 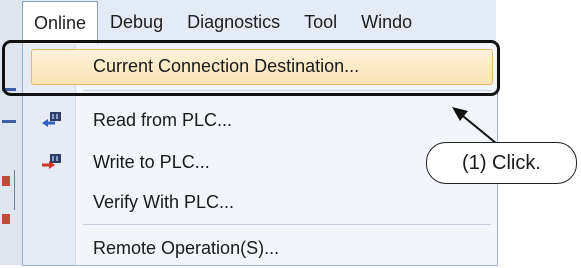 What do you see at coordinates (287, 224) in the screenshot?
I see `menu-separator` at bounding box center [287, 224].